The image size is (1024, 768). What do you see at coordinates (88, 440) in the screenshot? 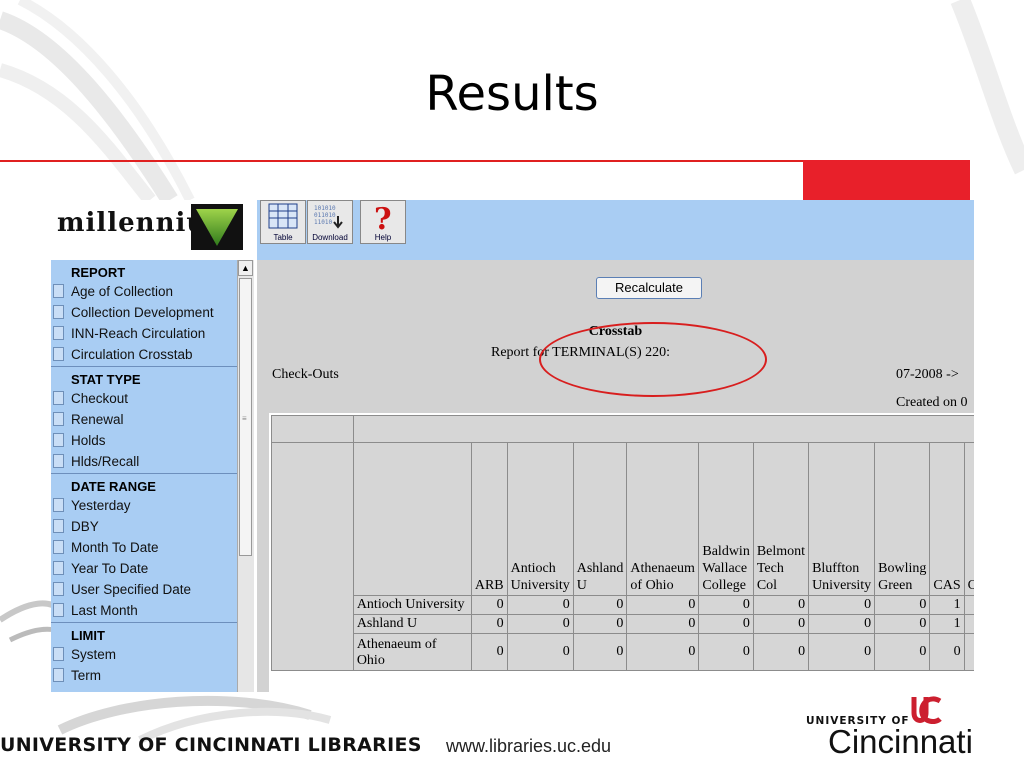
I see `item-label: Holds` at bounding box center [88, 440].